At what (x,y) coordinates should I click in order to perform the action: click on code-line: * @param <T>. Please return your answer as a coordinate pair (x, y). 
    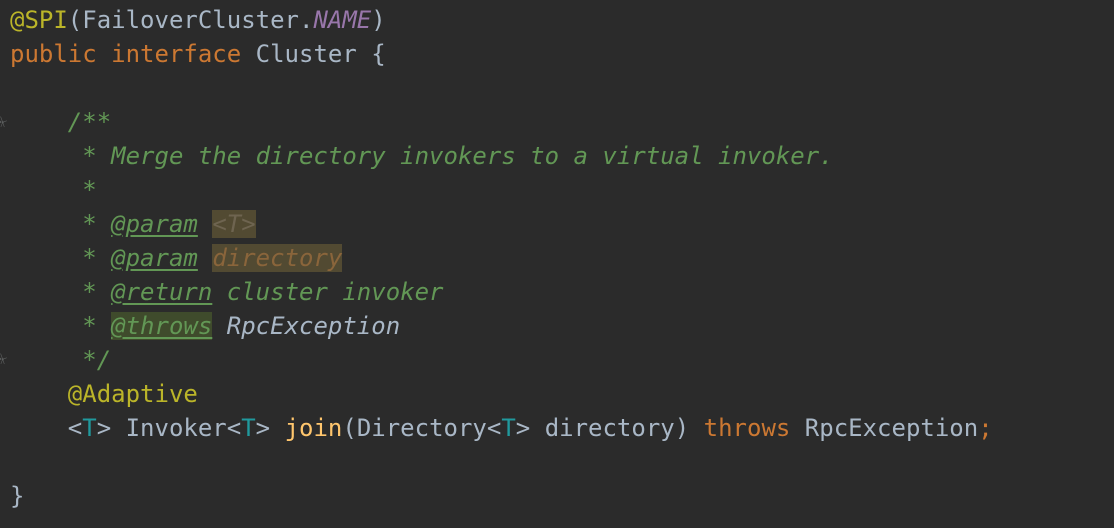
    Looking at the image, I should click on (133, 224).